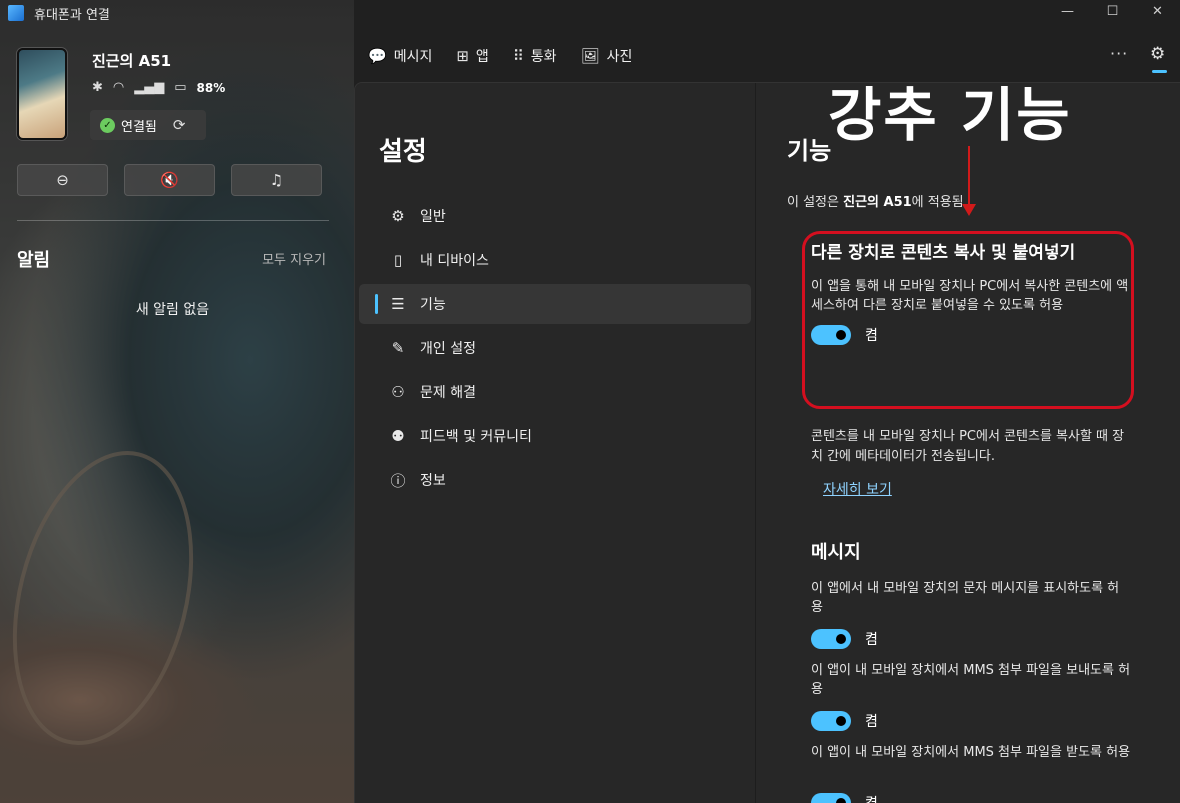  What do you see at coordinates (831, 798) in the screenshot?
I see `mms-receive-toggle` at bounding box center [831, 798].